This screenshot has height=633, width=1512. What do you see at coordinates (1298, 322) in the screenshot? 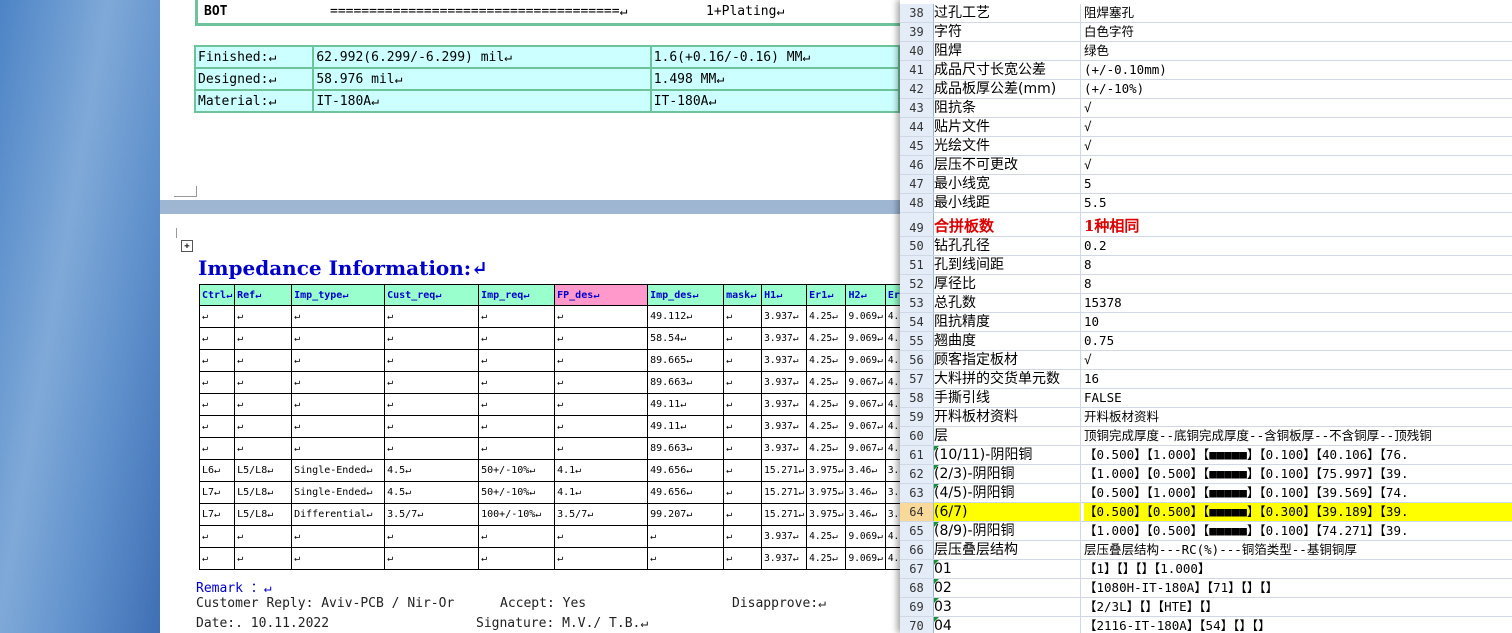
I see `cell-b: 10` at bounding box center [1298, 322].